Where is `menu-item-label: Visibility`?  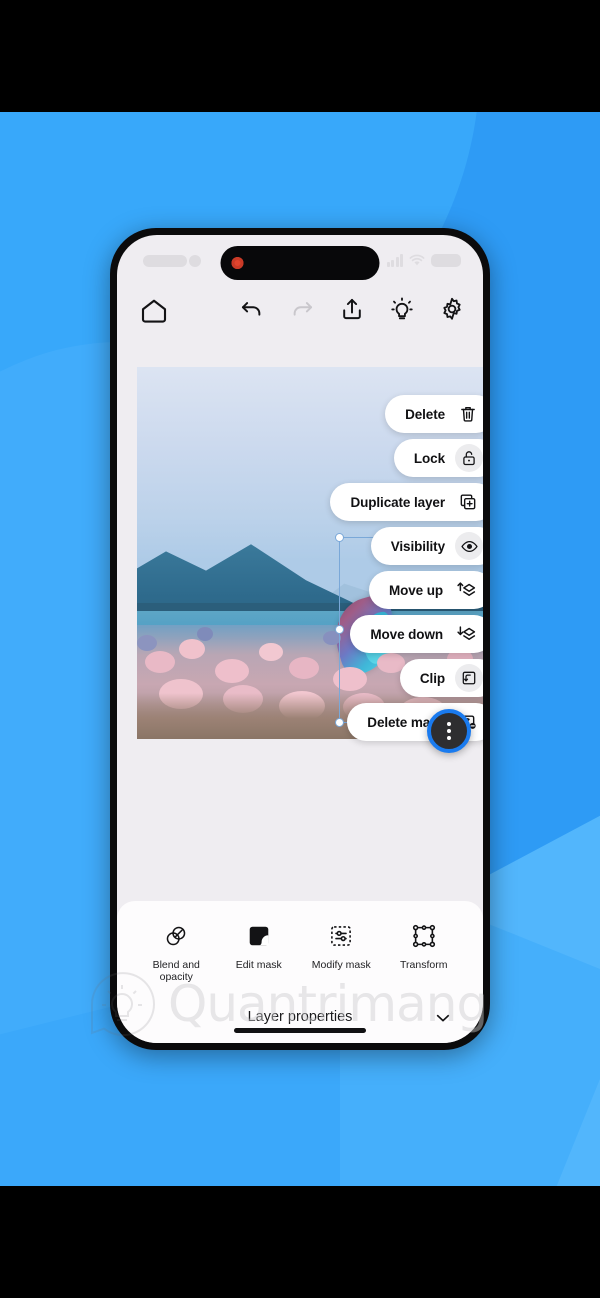 menu-item-label: Visibility is located at coordinates (417, 546).